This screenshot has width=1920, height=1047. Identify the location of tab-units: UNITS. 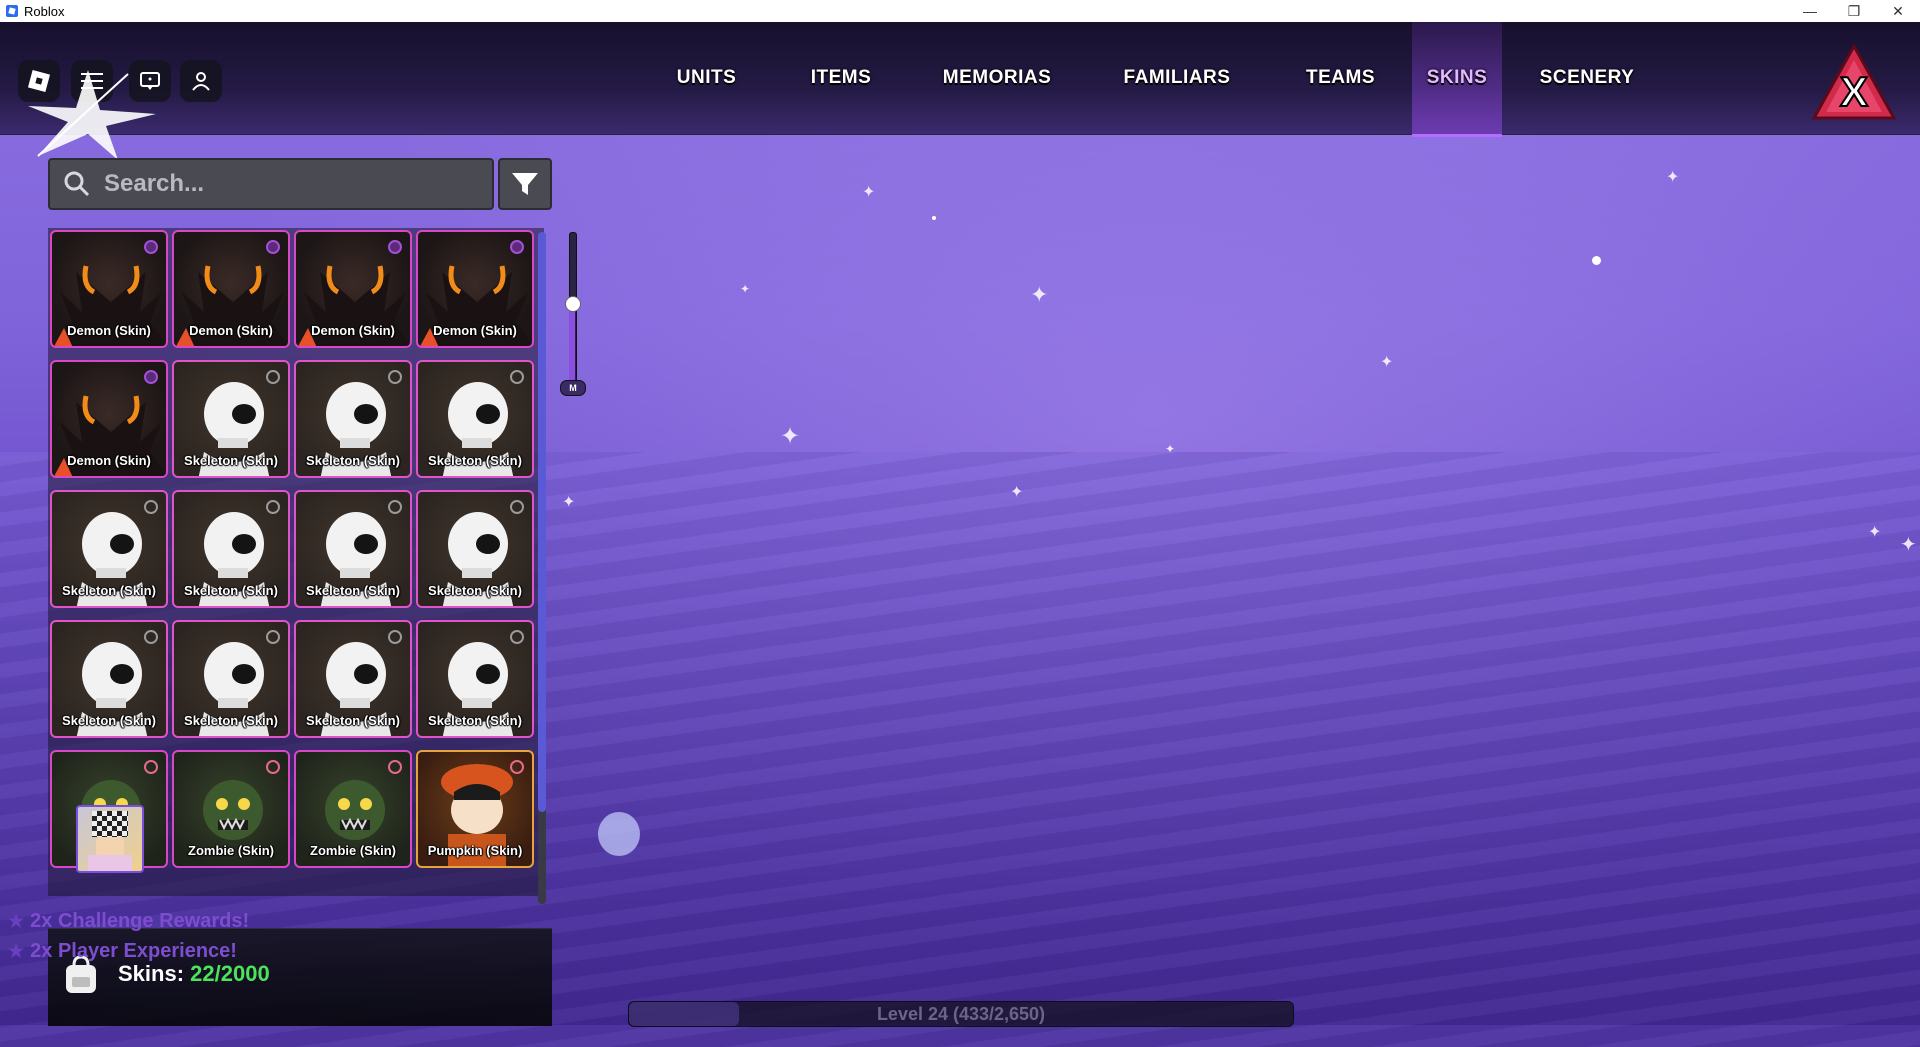
(706, 78).